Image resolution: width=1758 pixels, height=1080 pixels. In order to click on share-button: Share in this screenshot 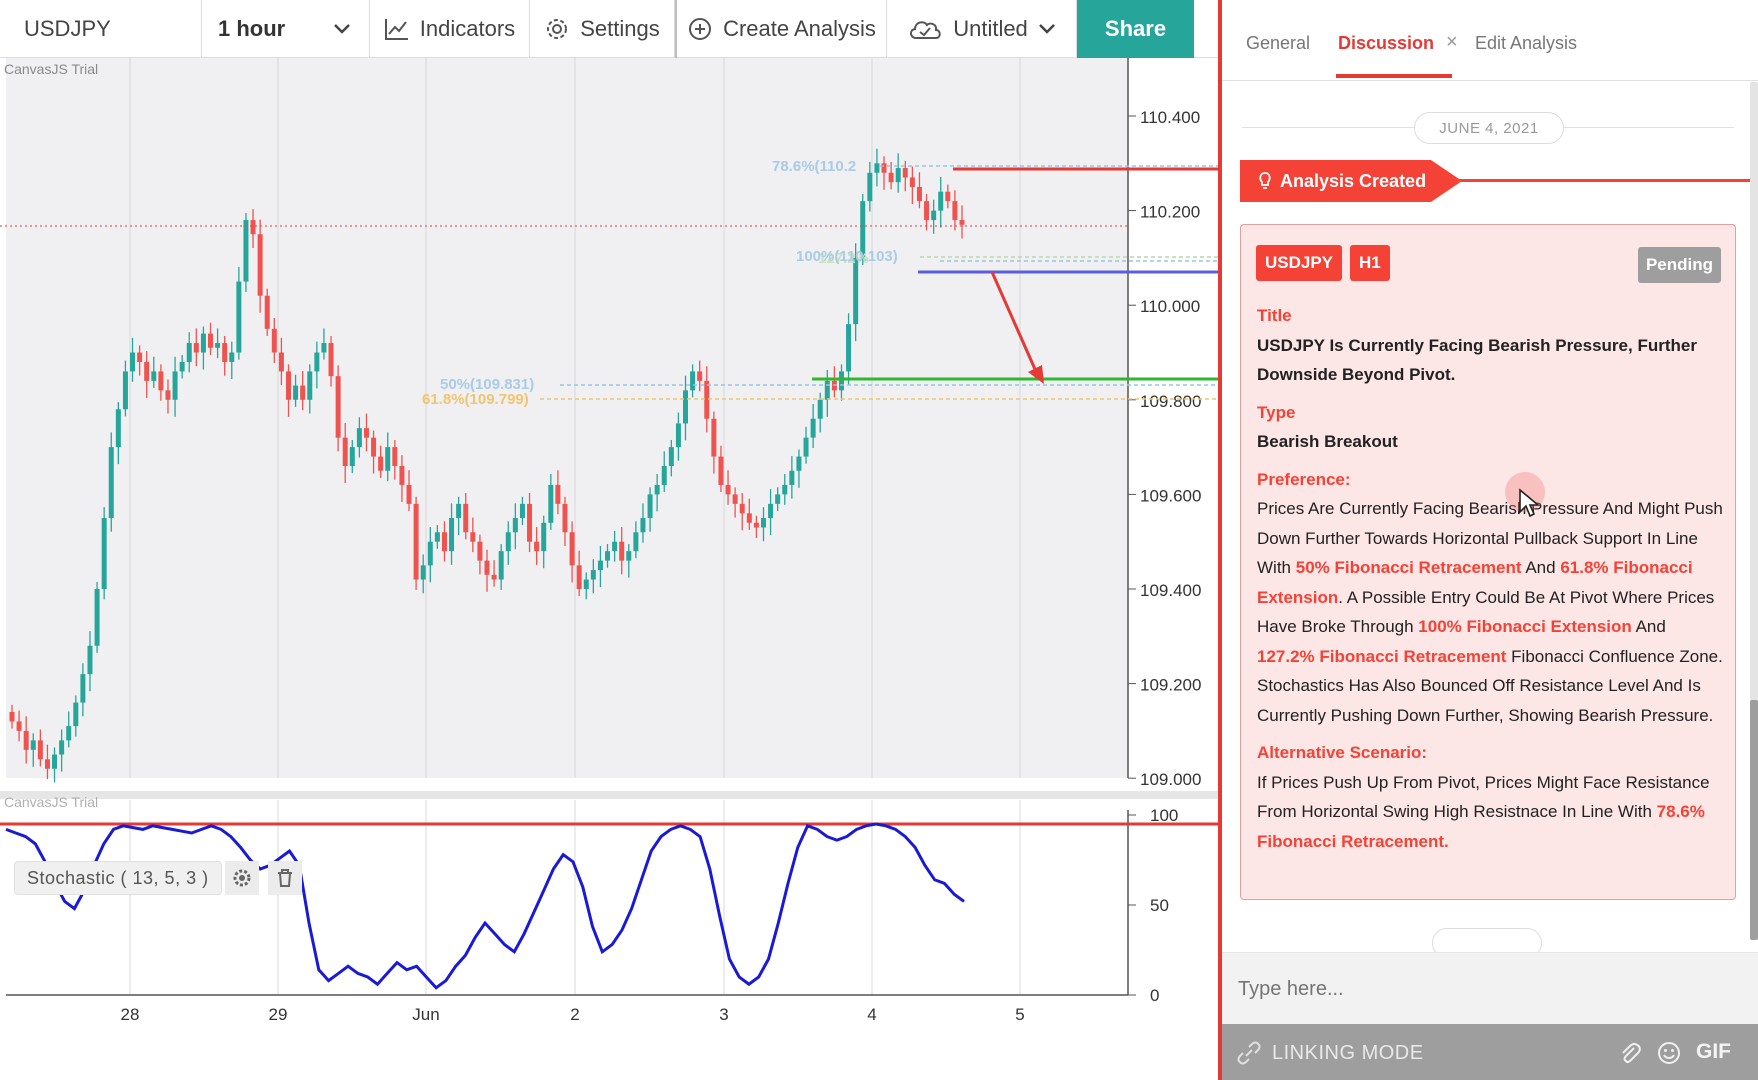, I will do `click(1135, 29)`.